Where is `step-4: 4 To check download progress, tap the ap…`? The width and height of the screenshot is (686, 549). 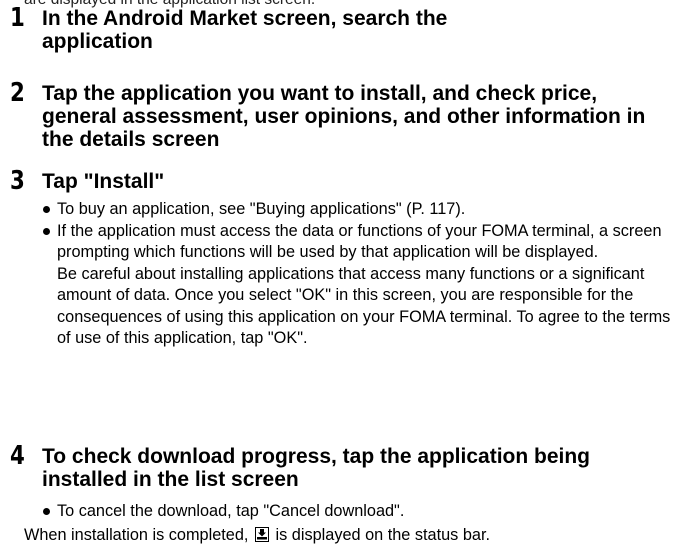
step-4: 4 To check download progress, tap the ap… is located at coordinates (346, 482).